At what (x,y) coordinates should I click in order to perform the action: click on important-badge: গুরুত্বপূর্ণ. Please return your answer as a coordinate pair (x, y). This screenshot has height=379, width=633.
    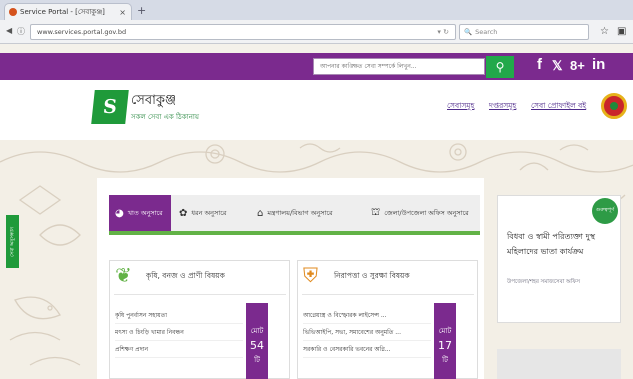
    Looking at the image, I should click on (605, 211).